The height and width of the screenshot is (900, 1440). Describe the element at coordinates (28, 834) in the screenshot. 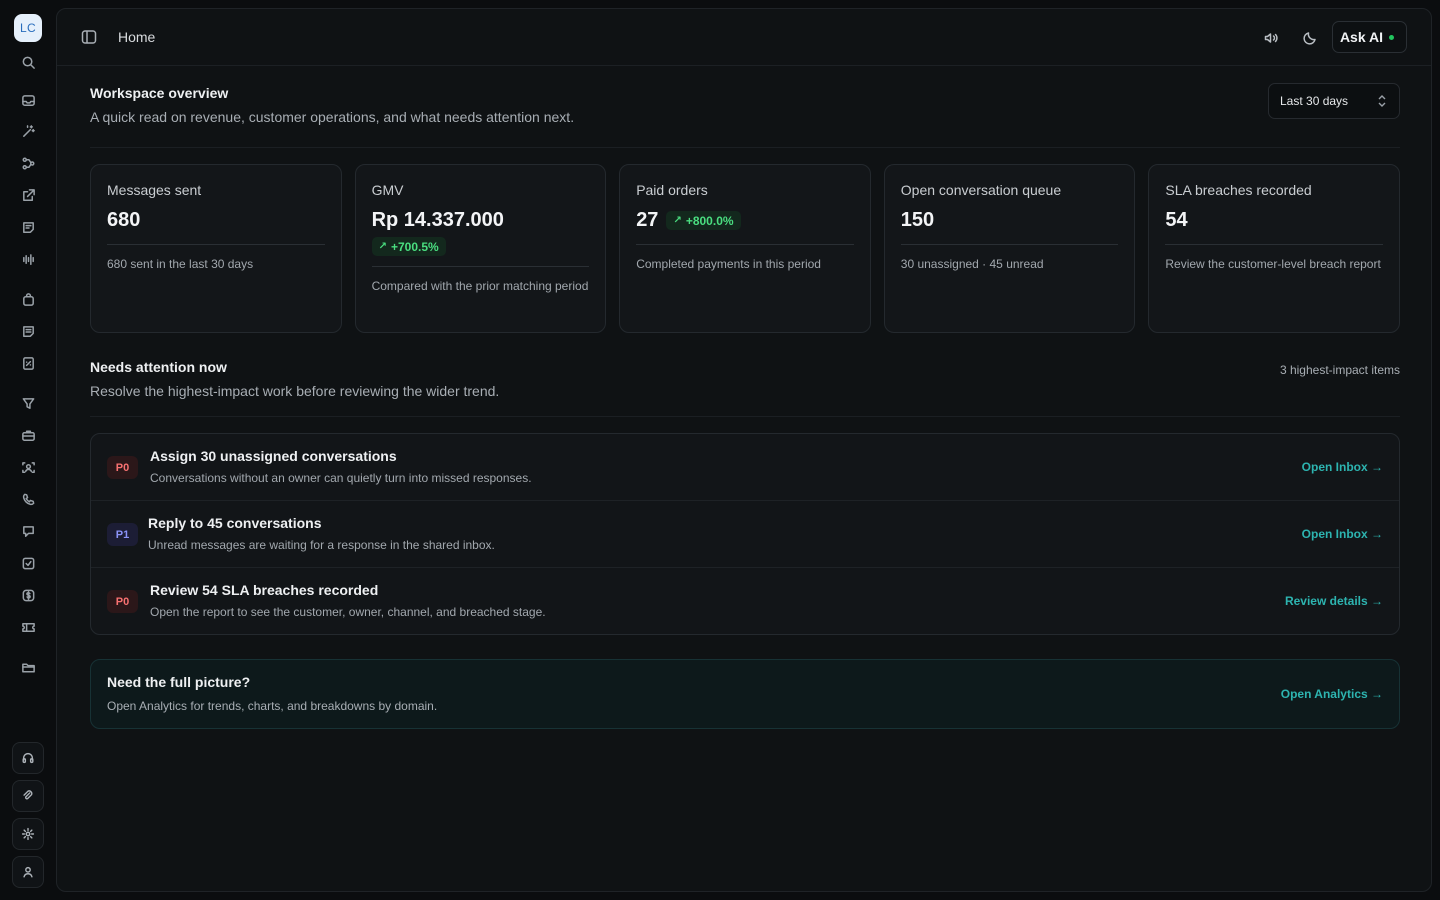

I see `settings-icon` at that location.